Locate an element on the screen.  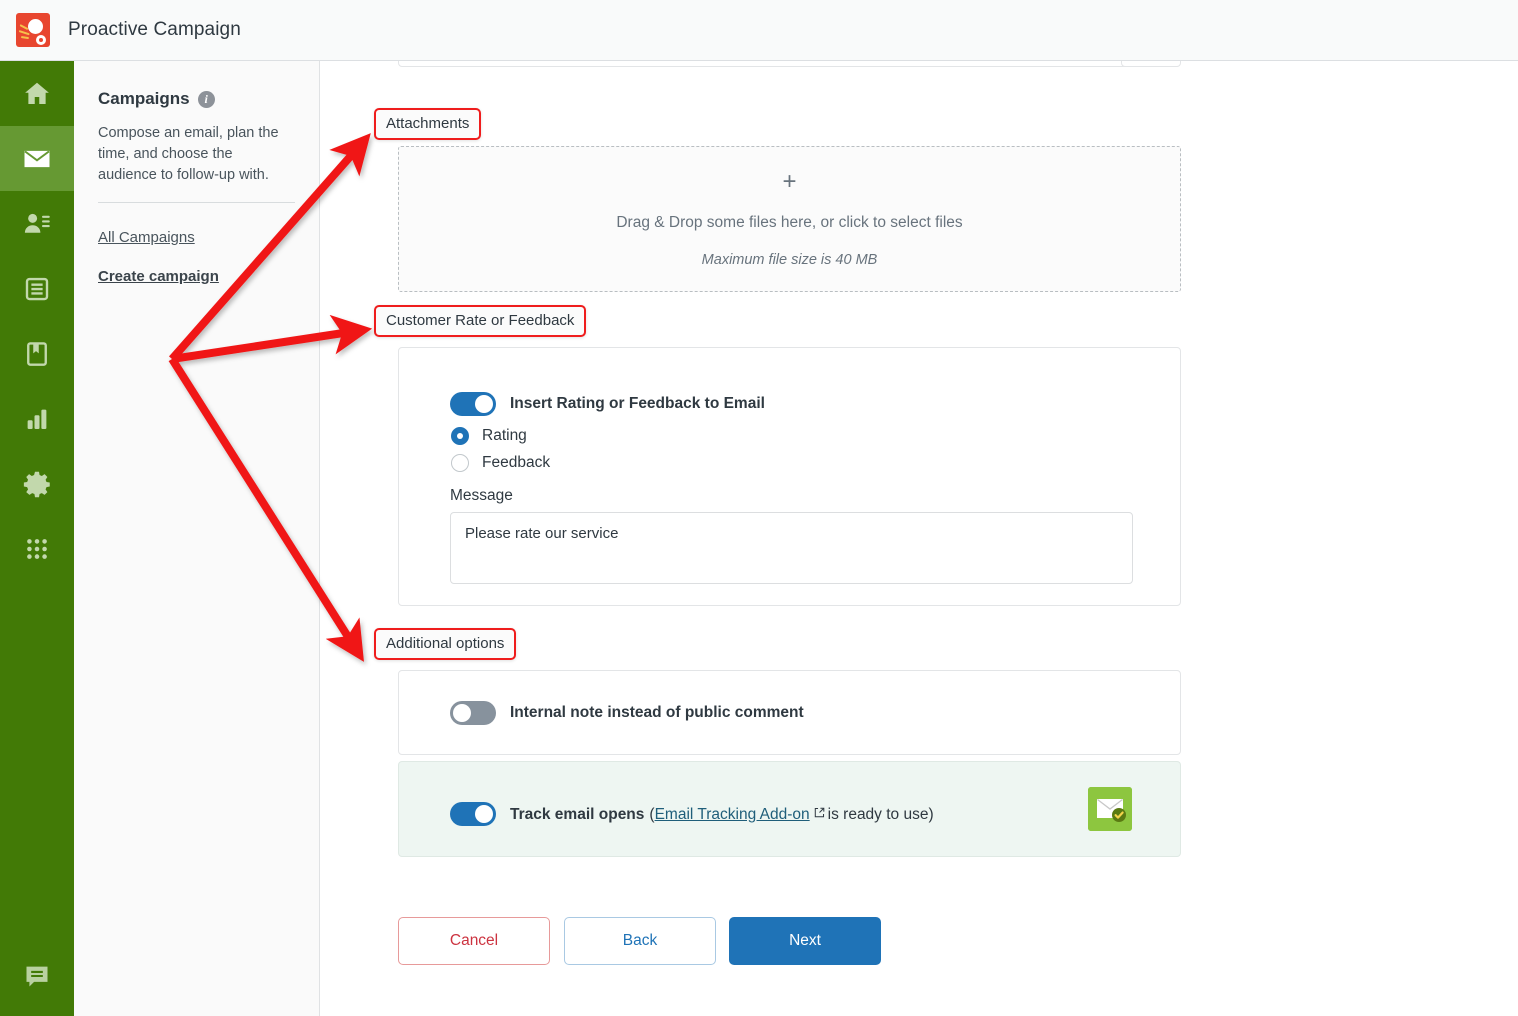
grid-apps-icon is located at coordinates (37, 549).